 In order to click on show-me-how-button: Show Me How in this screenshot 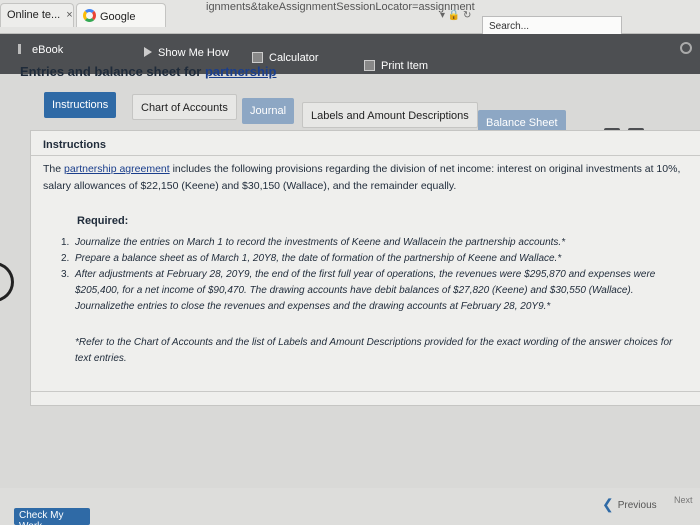, I will do `click(186, 53)`.